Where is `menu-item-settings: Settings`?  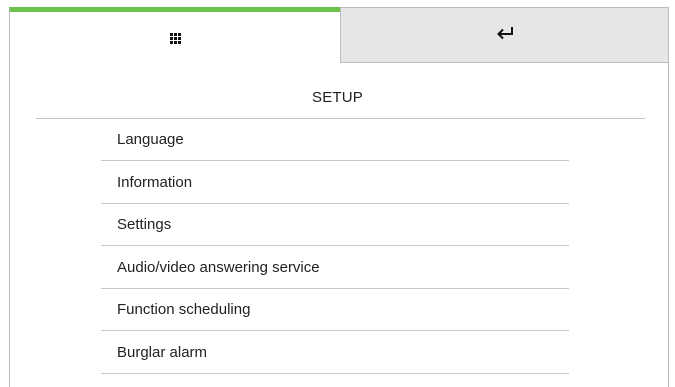
menu-item-settings: Settings is located at coordinates (335, 225).